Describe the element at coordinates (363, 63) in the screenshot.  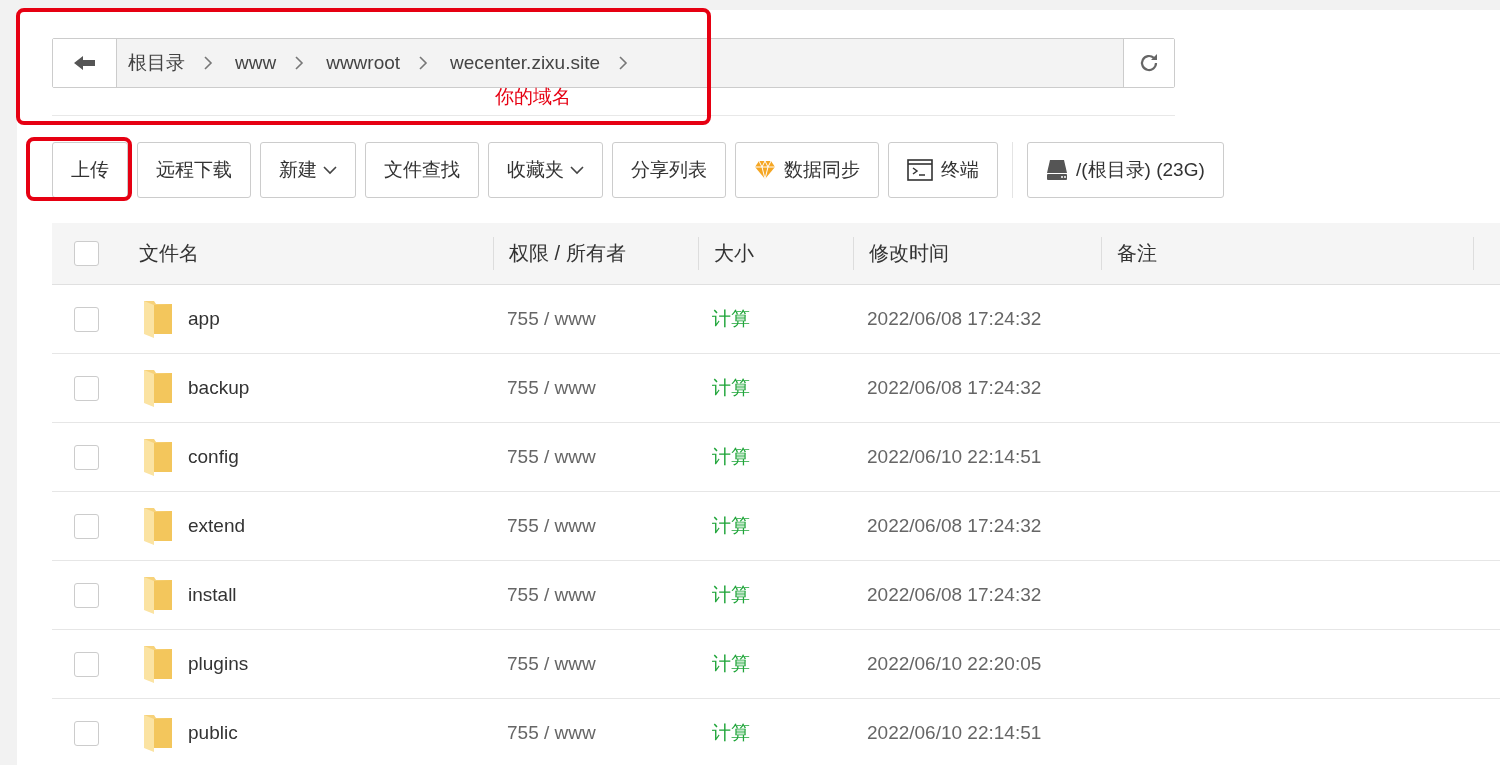
I see `breadcrumb-link: wwwroot` at that location.